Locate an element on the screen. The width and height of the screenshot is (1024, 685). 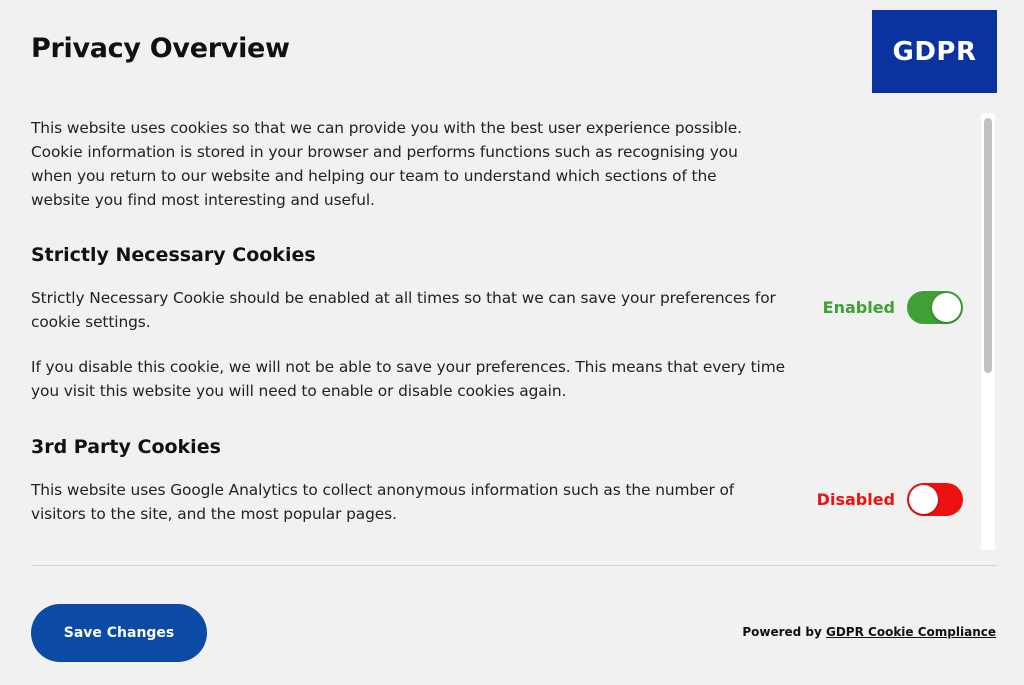
gdpr-cookie-compliance-link: GDPR Cookie Compliance is located at coordinates (911, 632).